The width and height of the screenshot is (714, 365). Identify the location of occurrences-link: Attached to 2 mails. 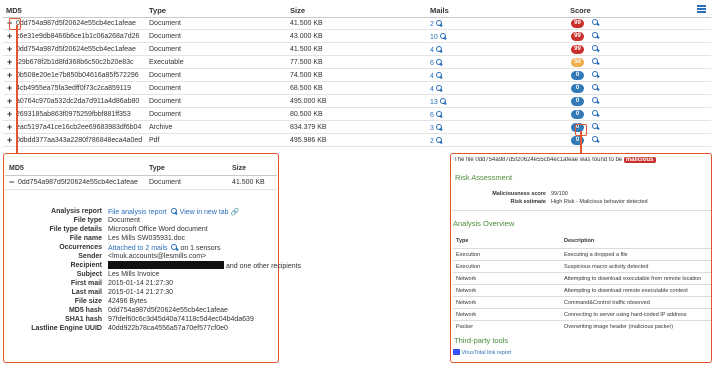
(138, 248).